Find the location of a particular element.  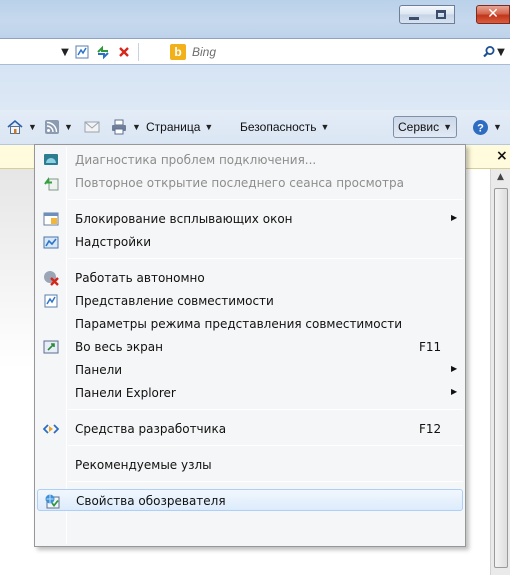

safety-menu-button: Безопасность ▼ is located at coordinates (284, 127).